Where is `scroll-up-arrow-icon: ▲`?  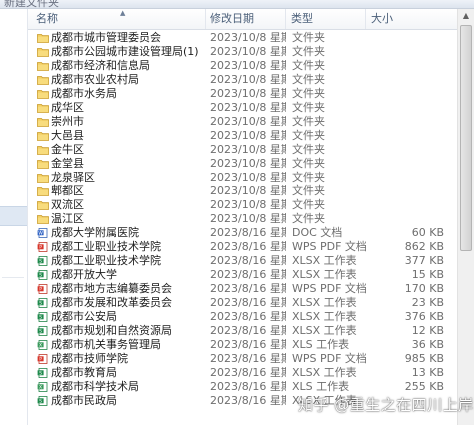 scroll-up-arrow-icon: ▲ is located at coordinates (466, 16).